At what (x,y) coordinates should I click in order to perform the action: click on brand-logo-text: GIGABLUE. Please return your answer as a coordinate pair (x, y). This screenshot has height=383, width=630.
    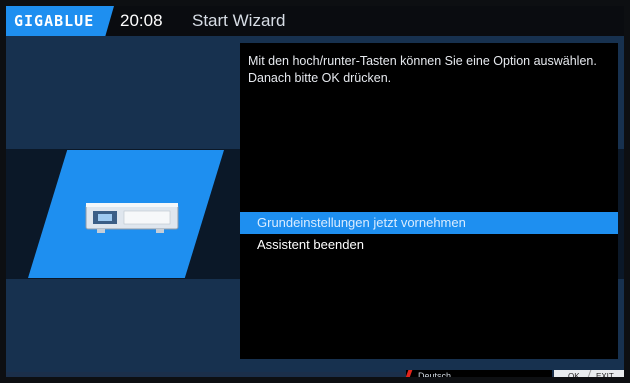
    Looking at the image, I should click on (54, 21).